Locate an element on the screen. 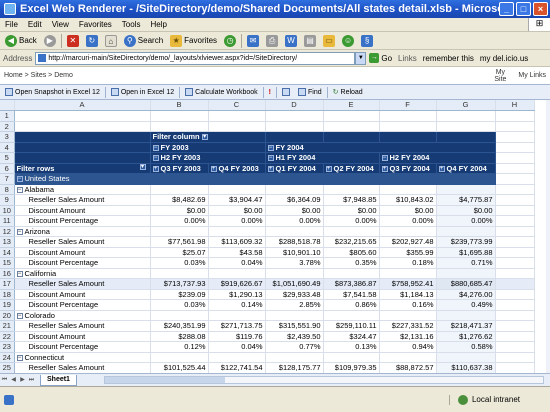  row-header: 25 is located at coordinates (7, 367).